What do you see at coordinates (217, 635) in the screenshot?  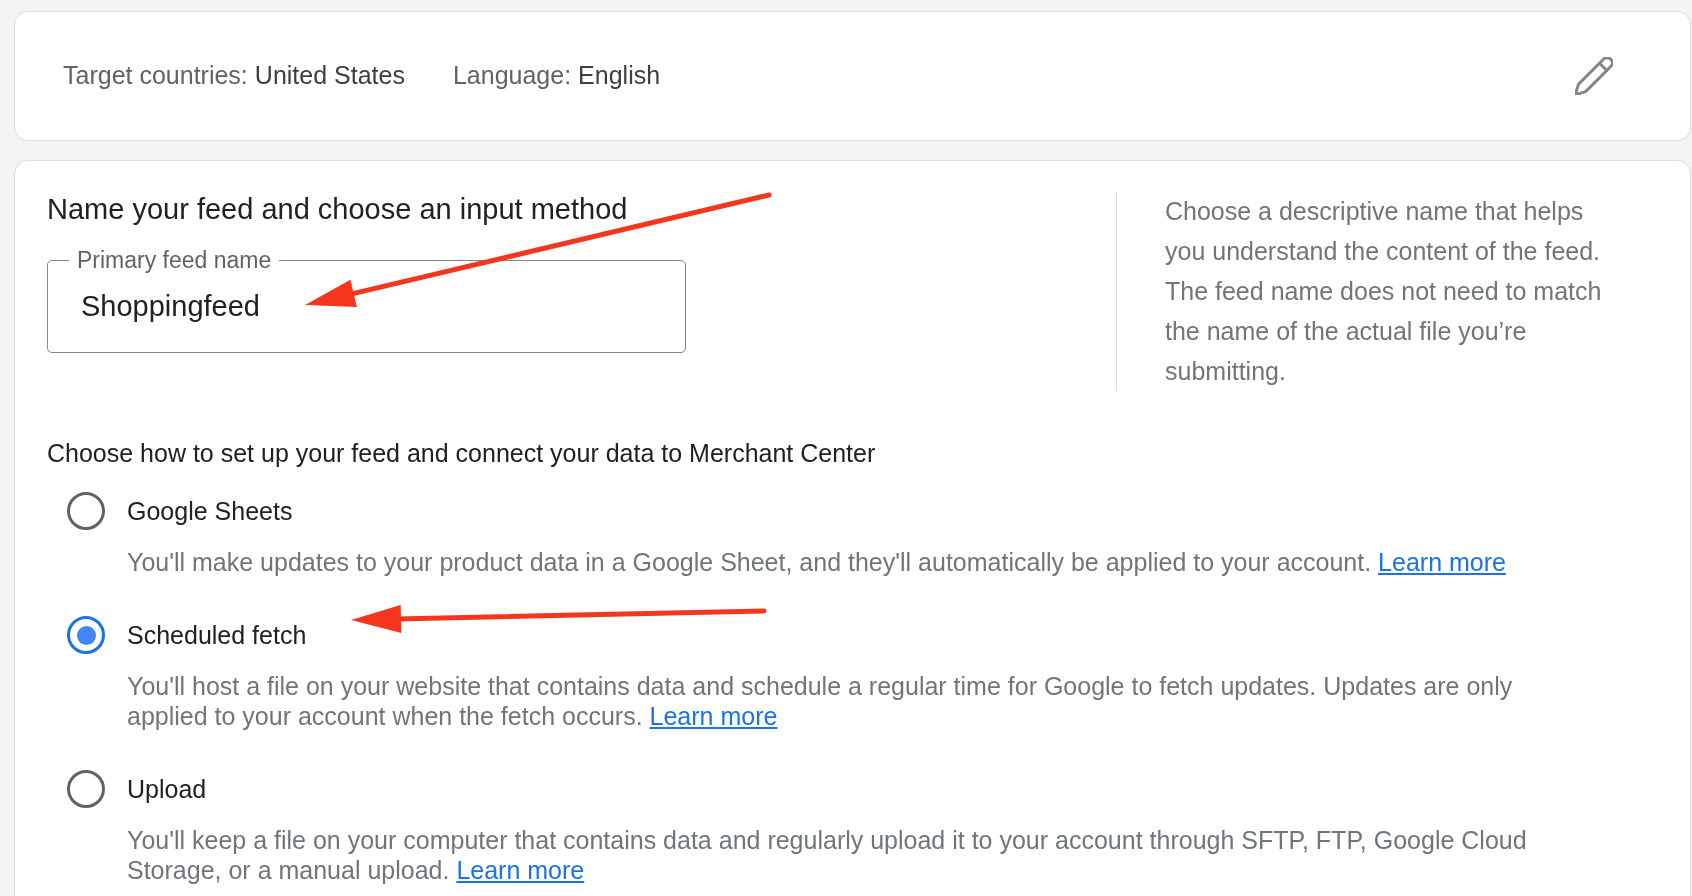 I see `option-label: Scheduled fetch` at bounding box center [217, 635].